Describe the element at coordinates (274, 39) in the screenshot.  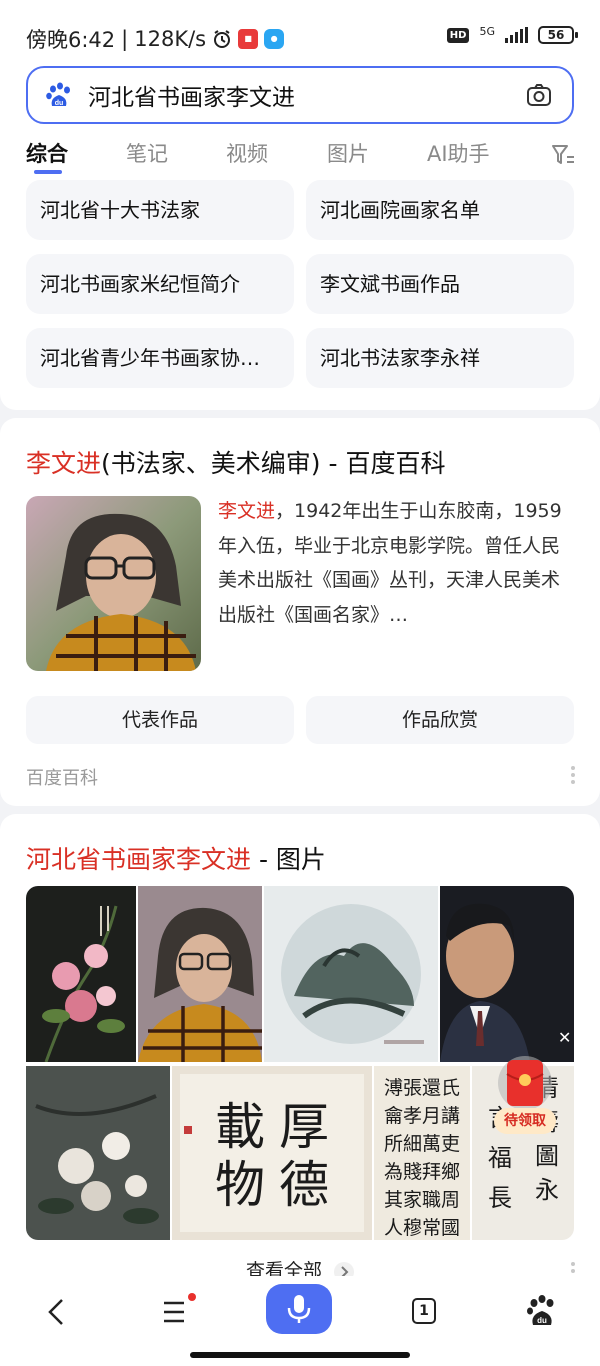
I see `app-notification-icon: ●` at that location.